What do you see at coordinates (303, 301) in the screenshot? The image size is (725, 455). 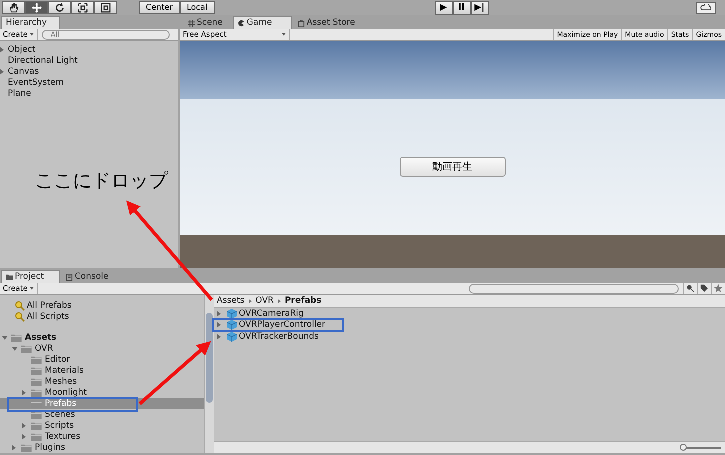 I see `breadcrumb-item: Prefabs` at bounding box center [303, 301].